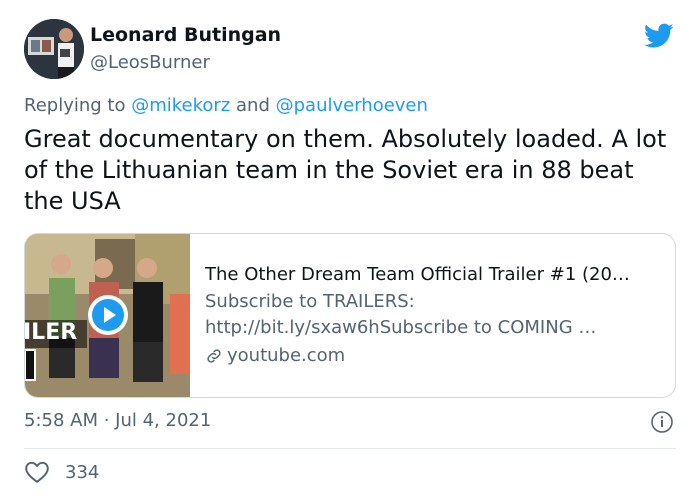  I want to click on user-avatar, so click(54, 49).